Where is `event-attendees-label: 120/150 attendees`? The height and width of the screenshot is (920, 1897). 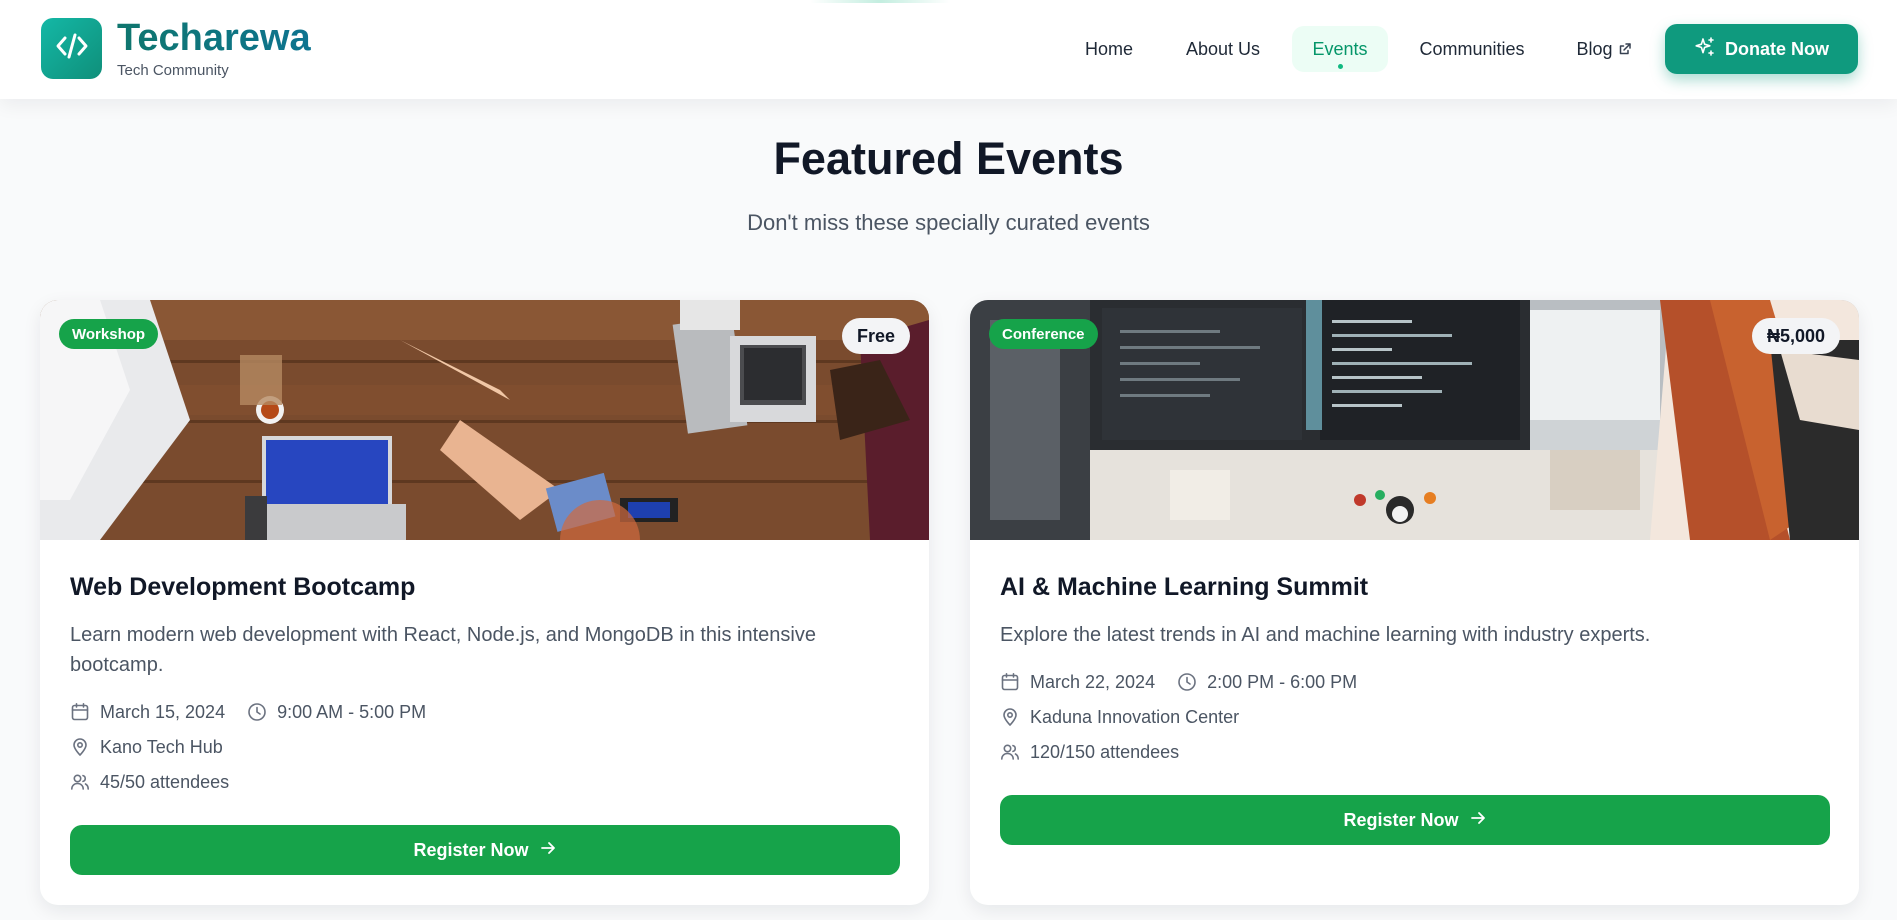 event-attendees-label: 120/150 attendees is located at coordinates (1105, 751).